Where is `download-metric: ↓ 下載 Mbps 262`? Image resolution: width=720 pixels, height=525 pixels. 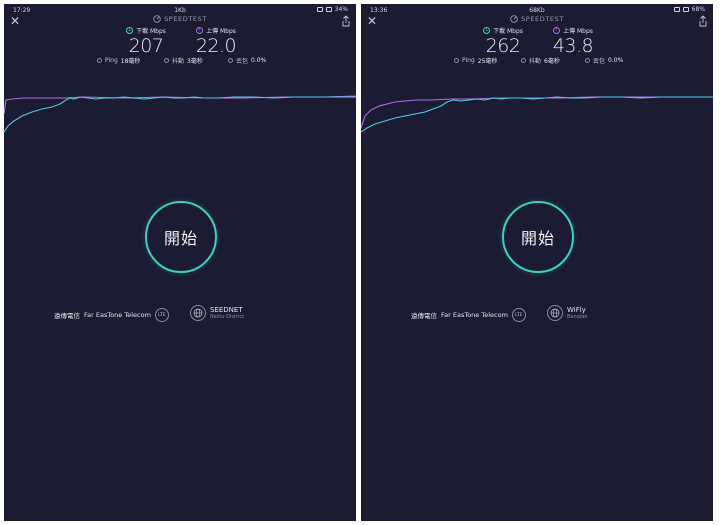 download-metric: ↓ 下載 Mbps 262 is located at coordinates (503, 41).